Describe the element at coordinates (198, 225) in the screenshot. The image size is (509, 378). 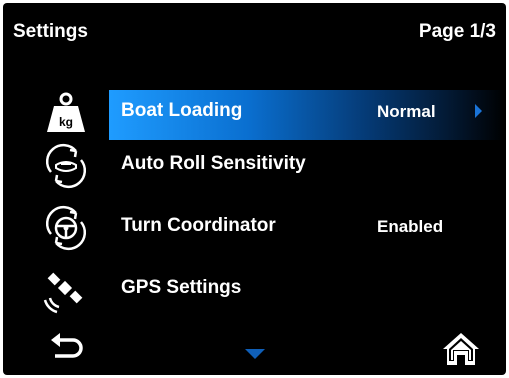
I see `menu-item-label: Turn Coordinator` at that location.